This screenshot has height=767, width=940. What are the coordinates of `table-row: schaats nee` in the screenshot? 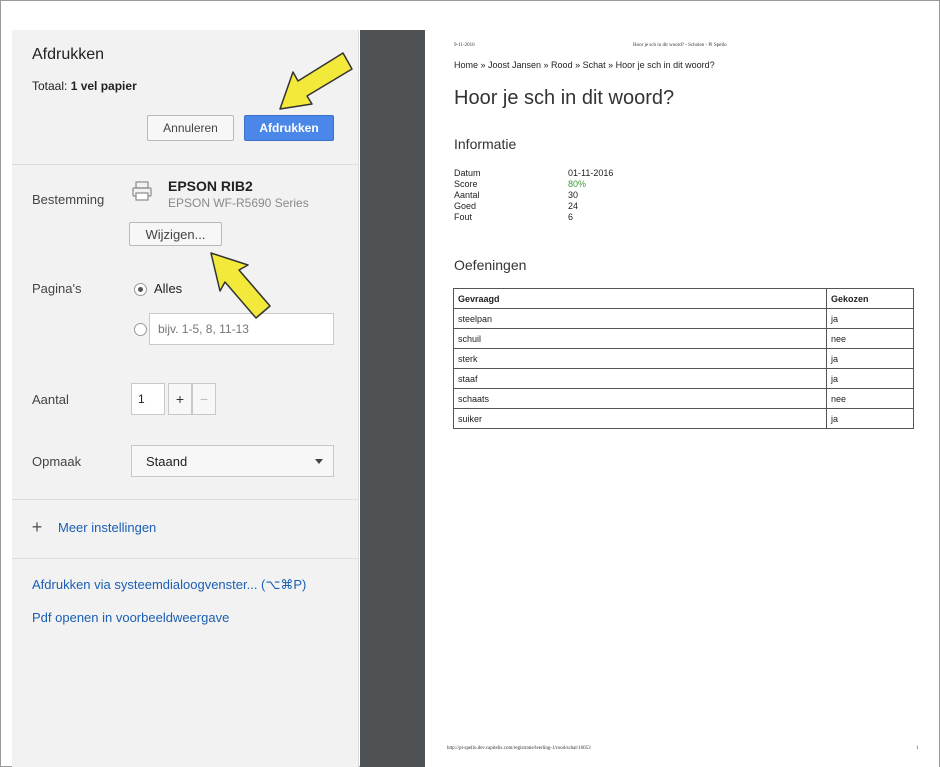 It's located at (683, 398).